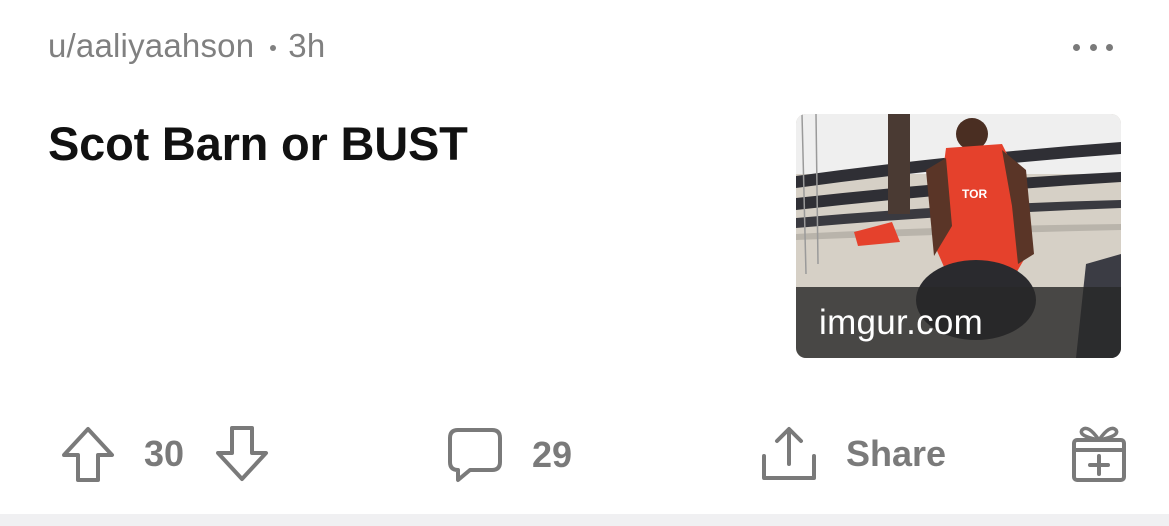  What do you see at coordinates (958, 236) in the screenshot?
I see `link-thumbnail: TOR imgur.com` at bounding box center [958, 236].